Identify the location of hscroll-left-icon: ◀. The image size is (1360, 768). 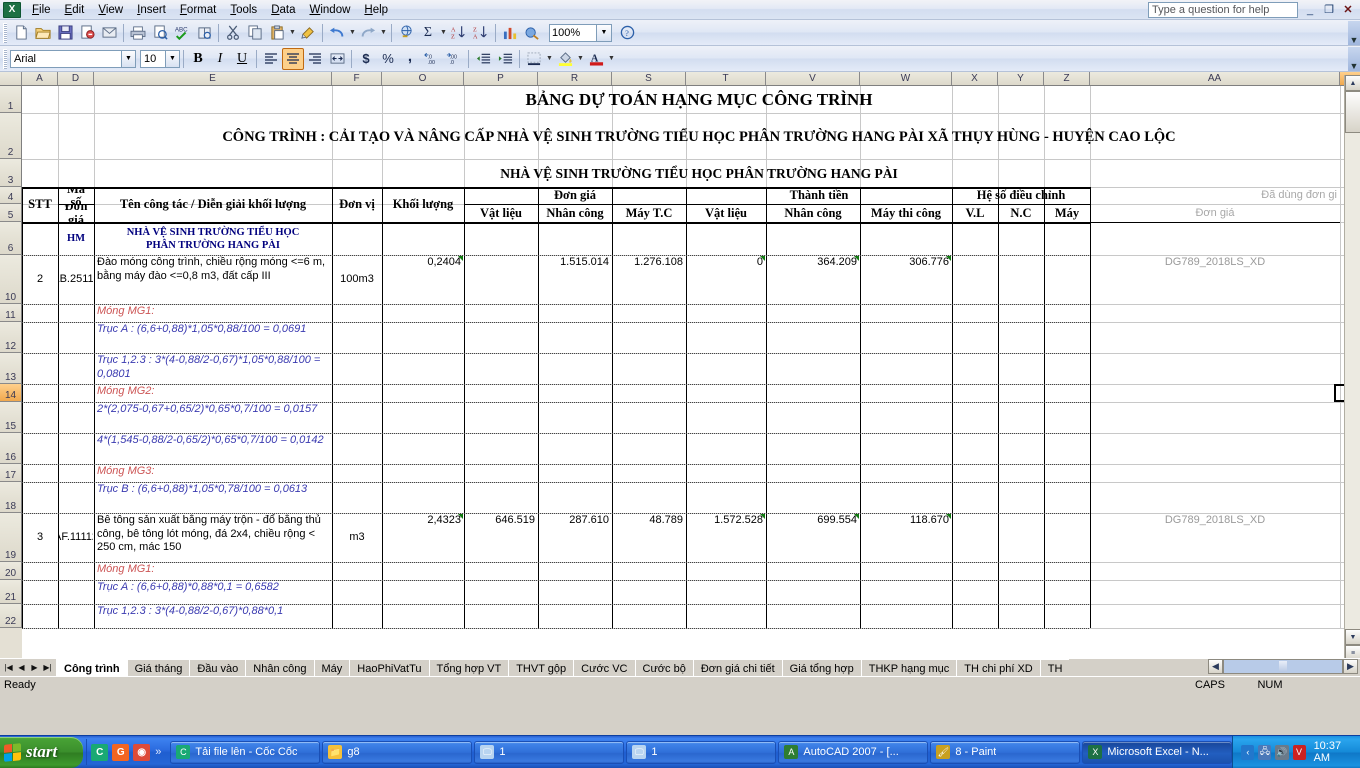
(1215, 666).